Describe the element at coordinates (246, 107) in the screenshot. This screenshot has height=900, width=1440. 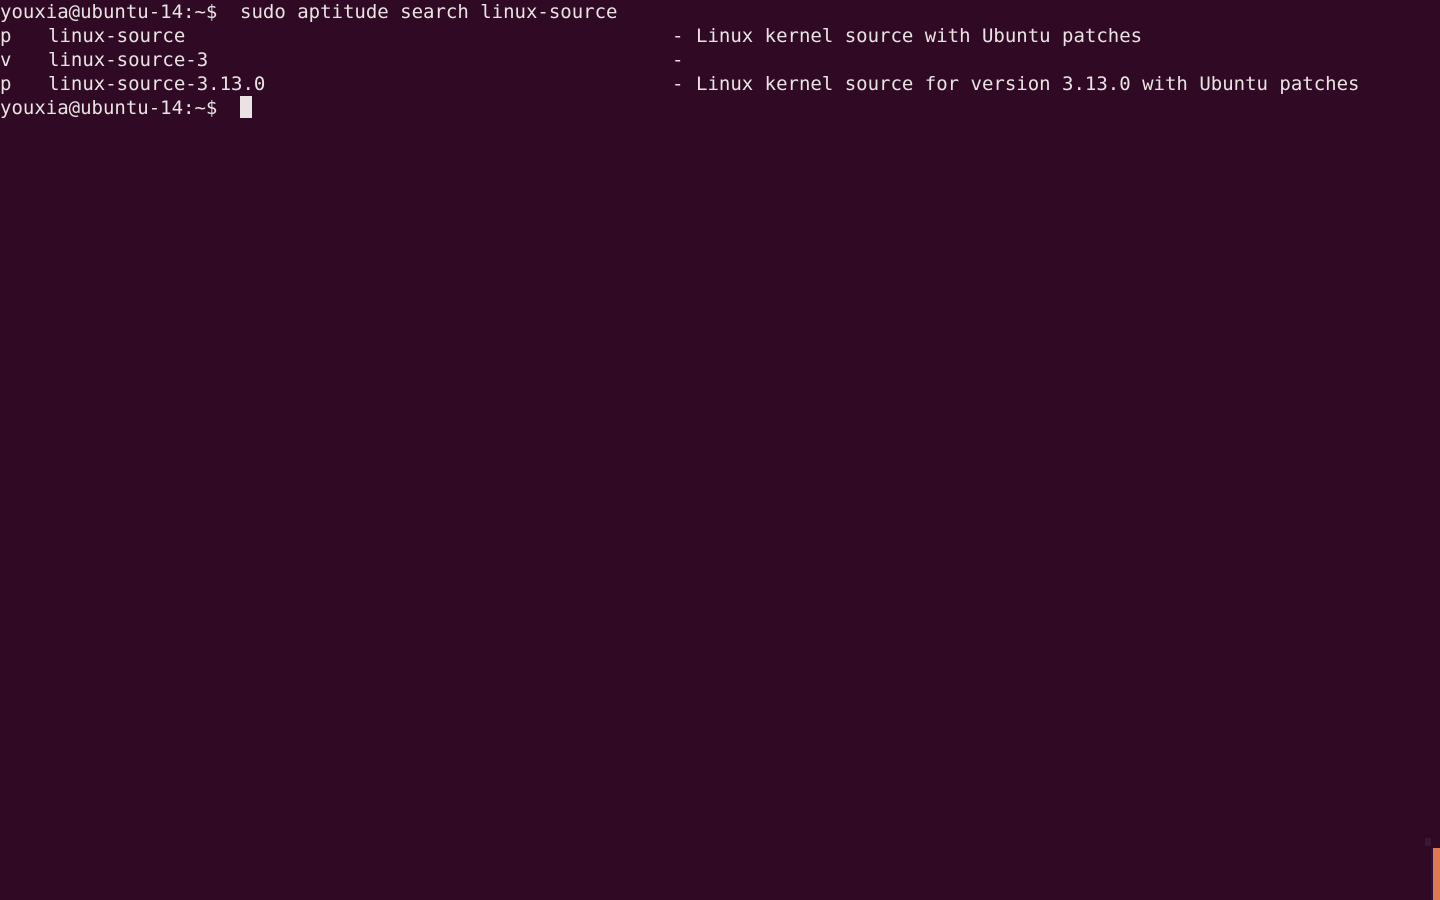
I see `text-cursor` at that location.